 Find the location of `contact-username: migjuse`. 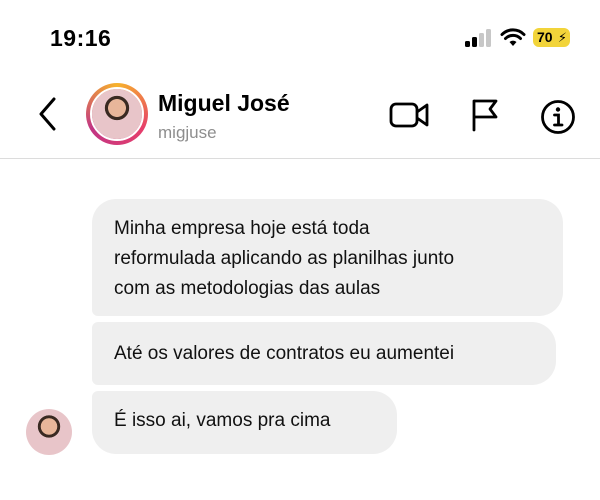

contact-username: migjuse is located at coordinates (187, 133).